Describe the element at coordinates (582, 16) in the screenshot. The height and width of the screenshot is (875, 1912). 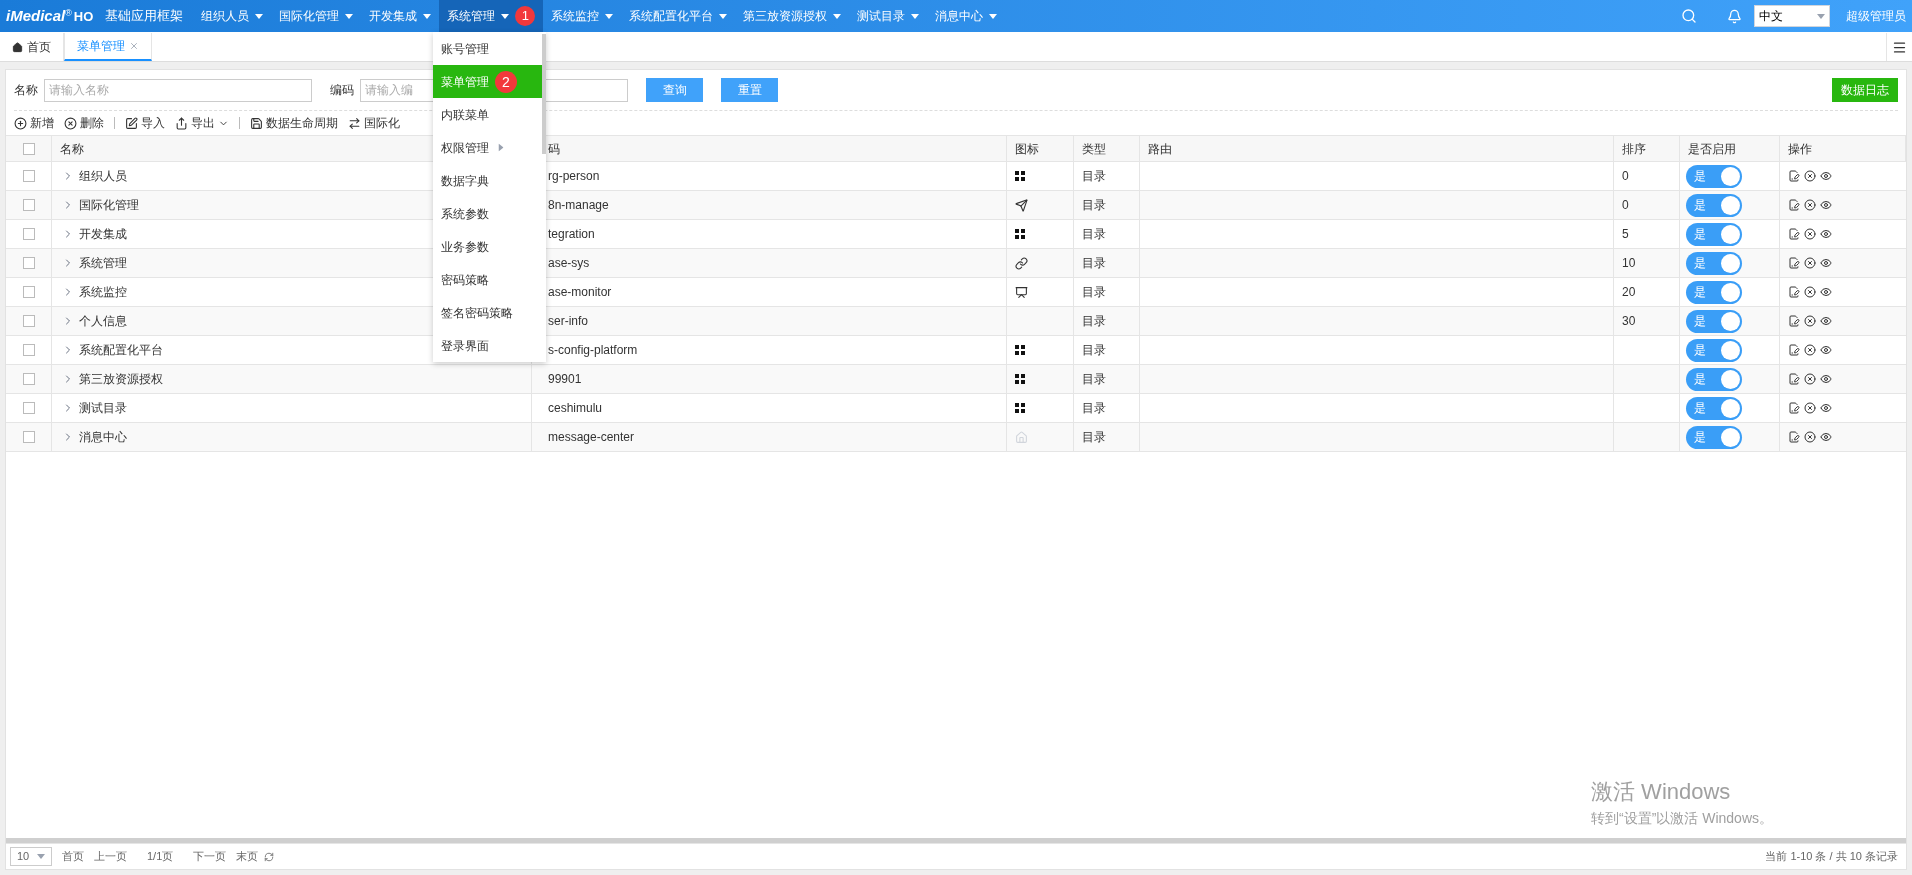
I see `nav-menu-item: 系统监控` at that location.